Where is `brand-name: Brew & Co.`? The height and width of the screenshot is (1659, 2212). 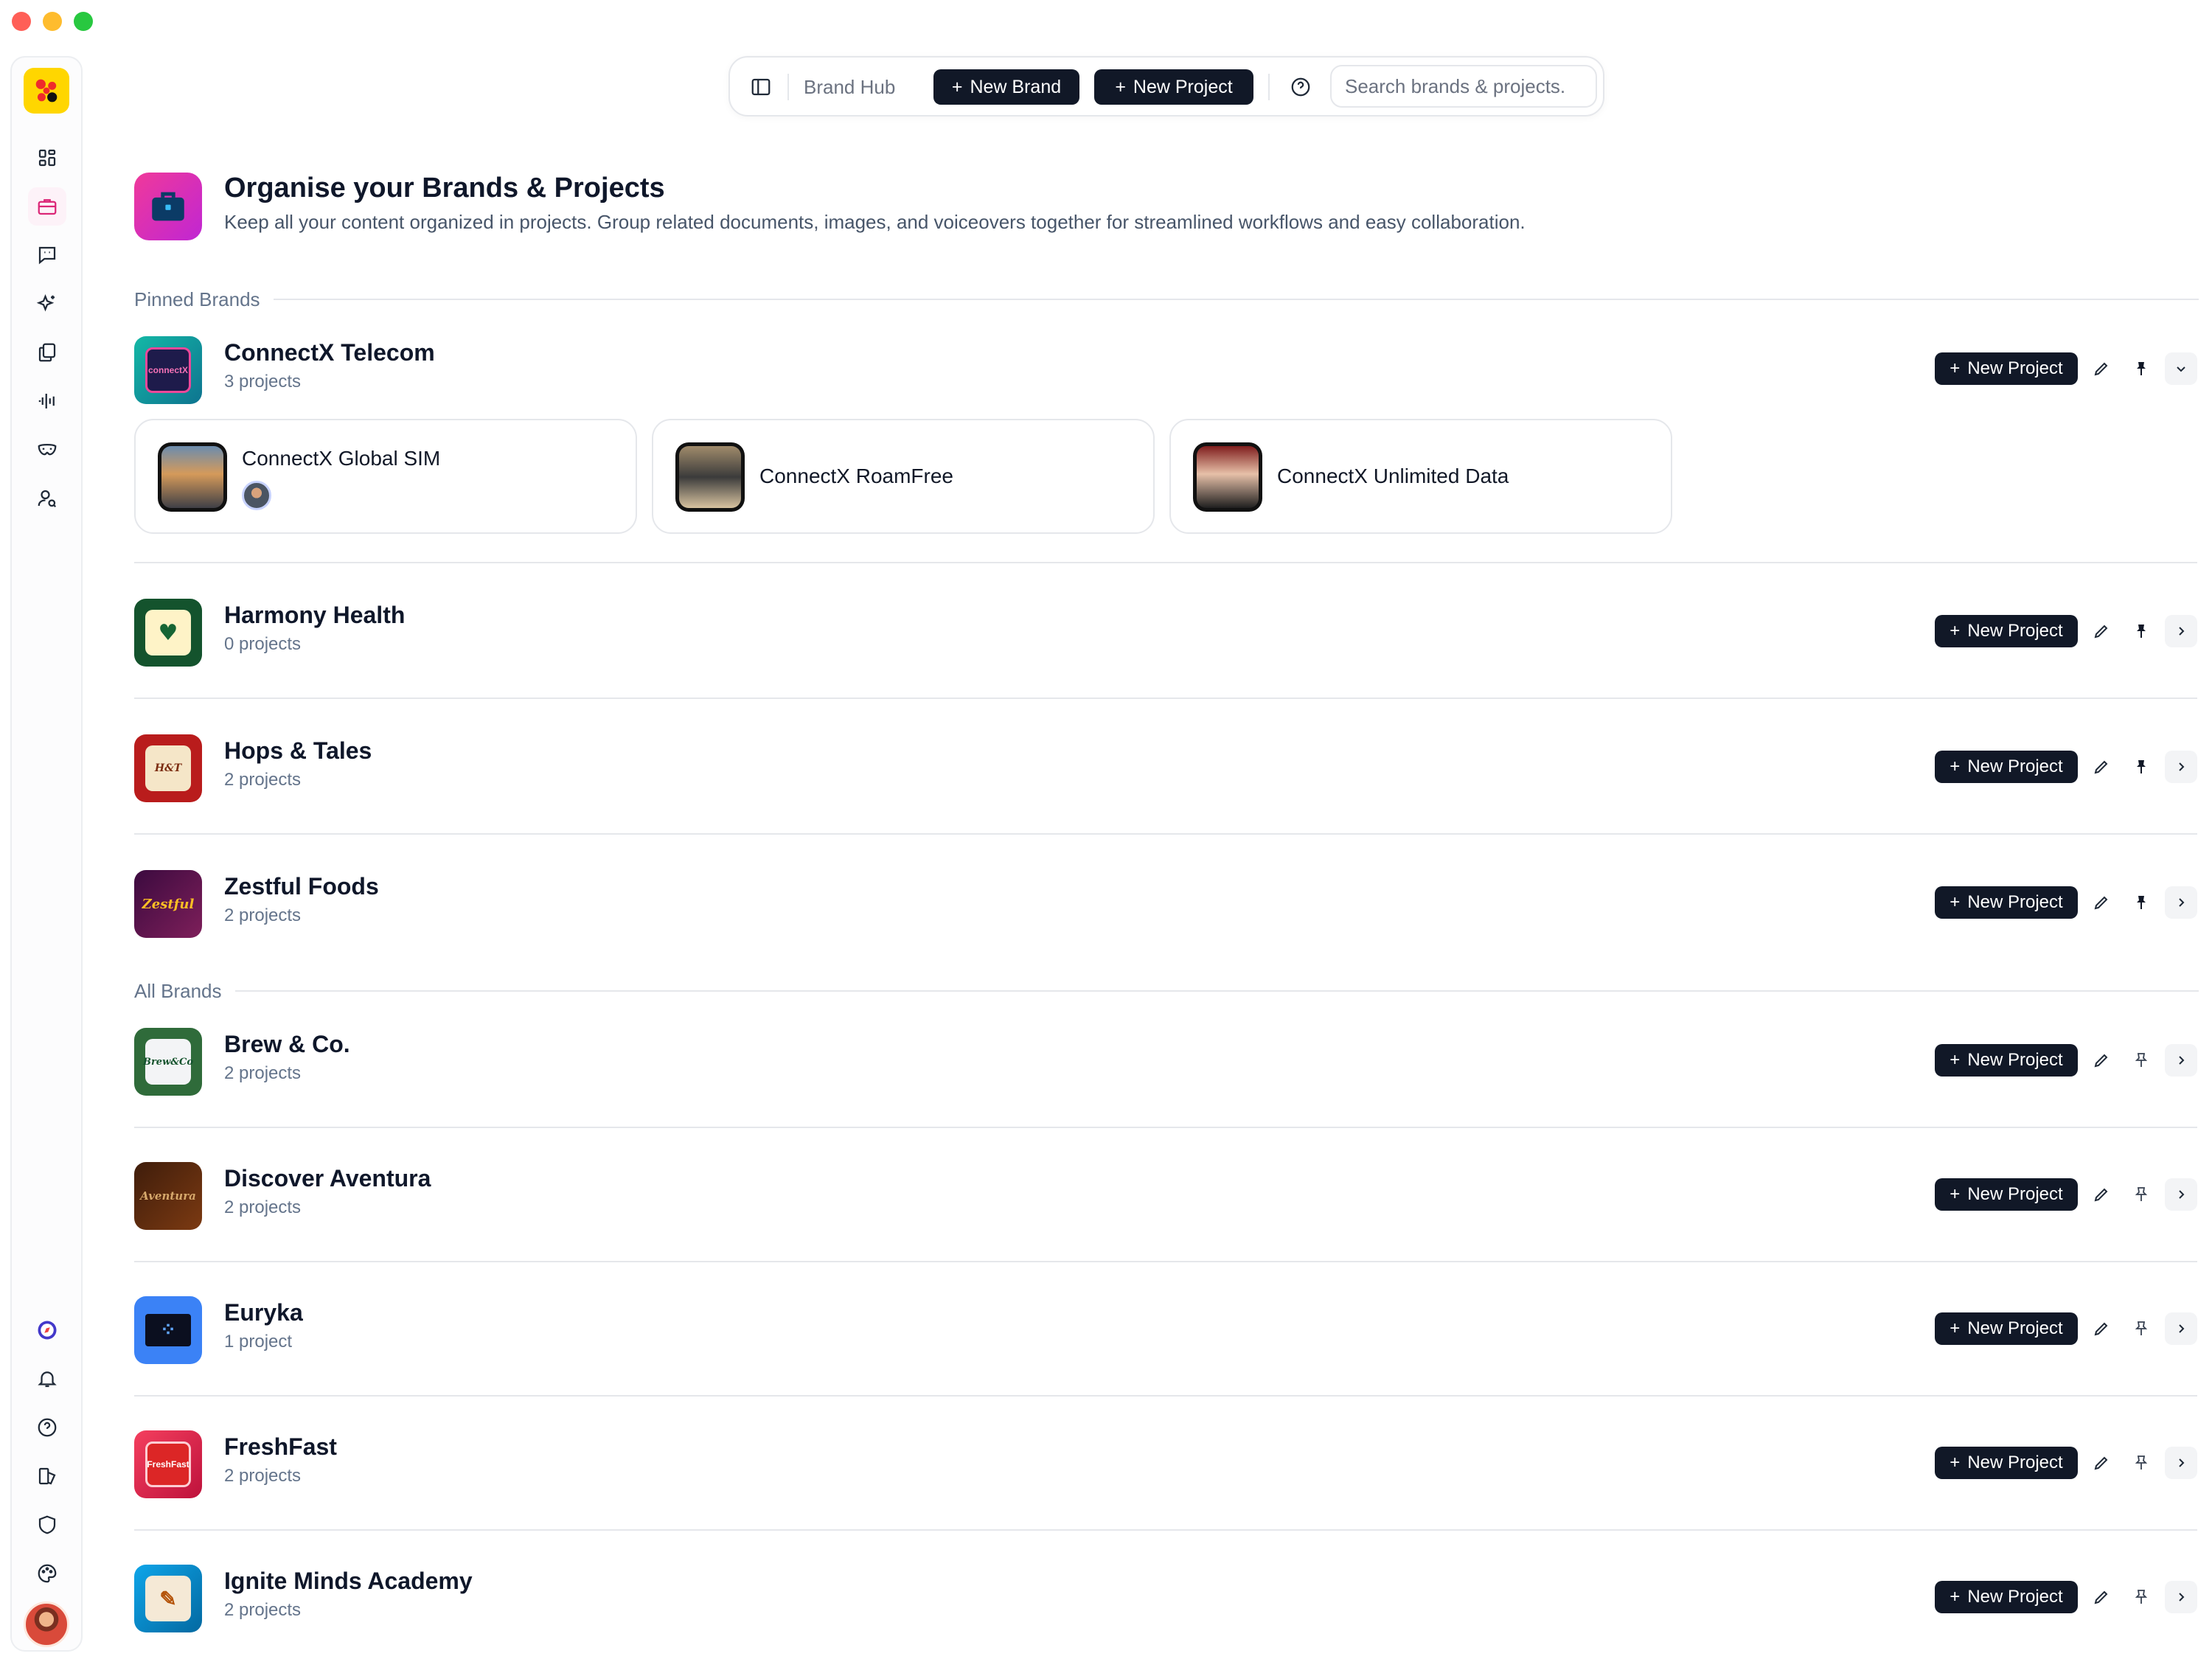 brand-name: Brew & Co. is located at coordinates (287, 1044).